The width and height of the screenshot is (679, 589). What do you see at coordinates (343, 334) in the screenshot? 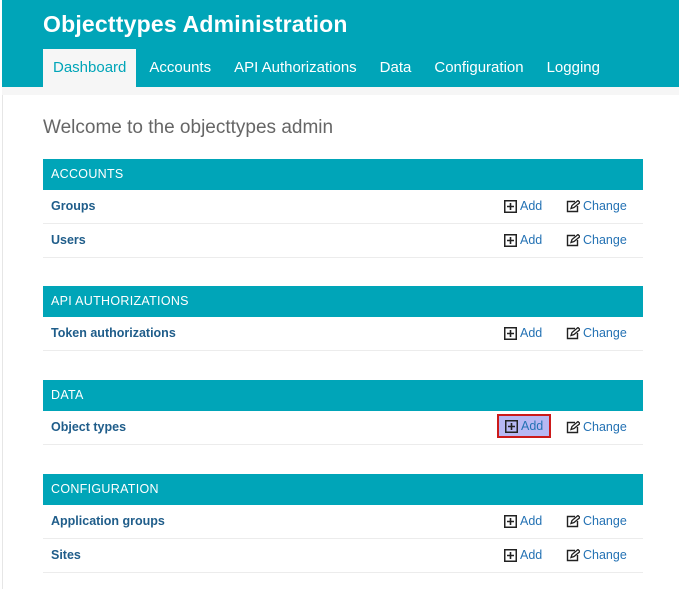
I see `table-row: Token authorizations Add Change` at bounding box center [343, 334].